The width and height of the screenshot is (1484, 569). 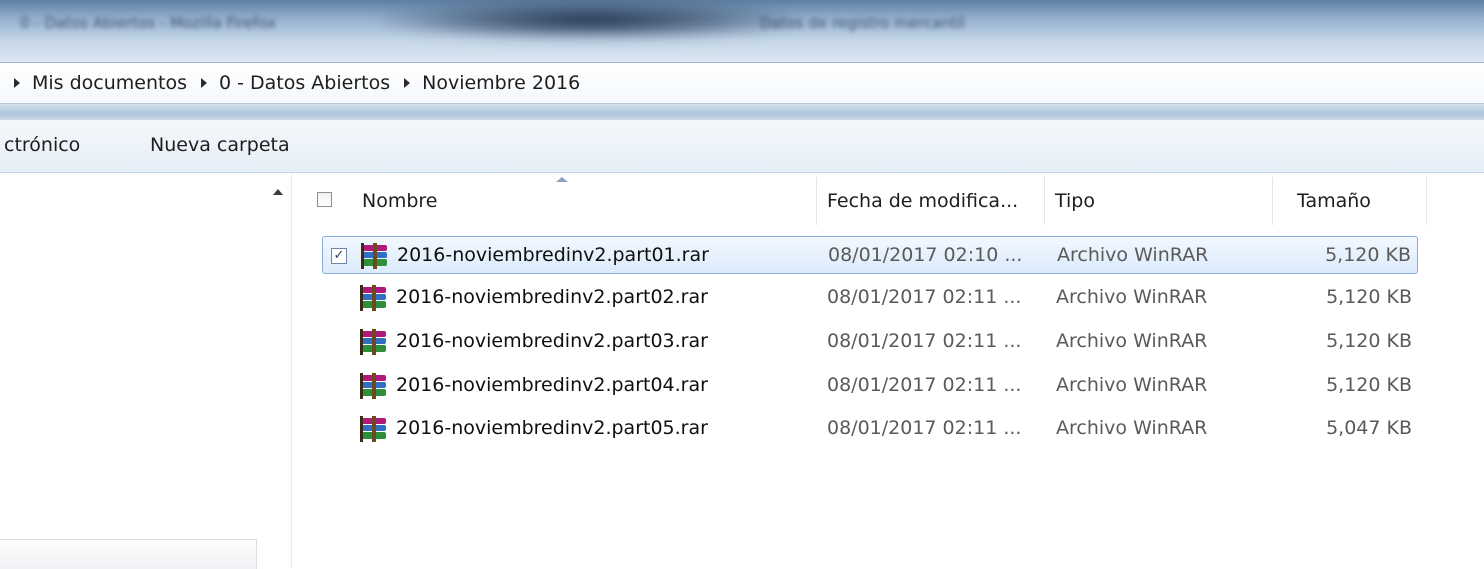 I want to click on breadcrumb-label: Mis documentos, so click(x=109, y=83).